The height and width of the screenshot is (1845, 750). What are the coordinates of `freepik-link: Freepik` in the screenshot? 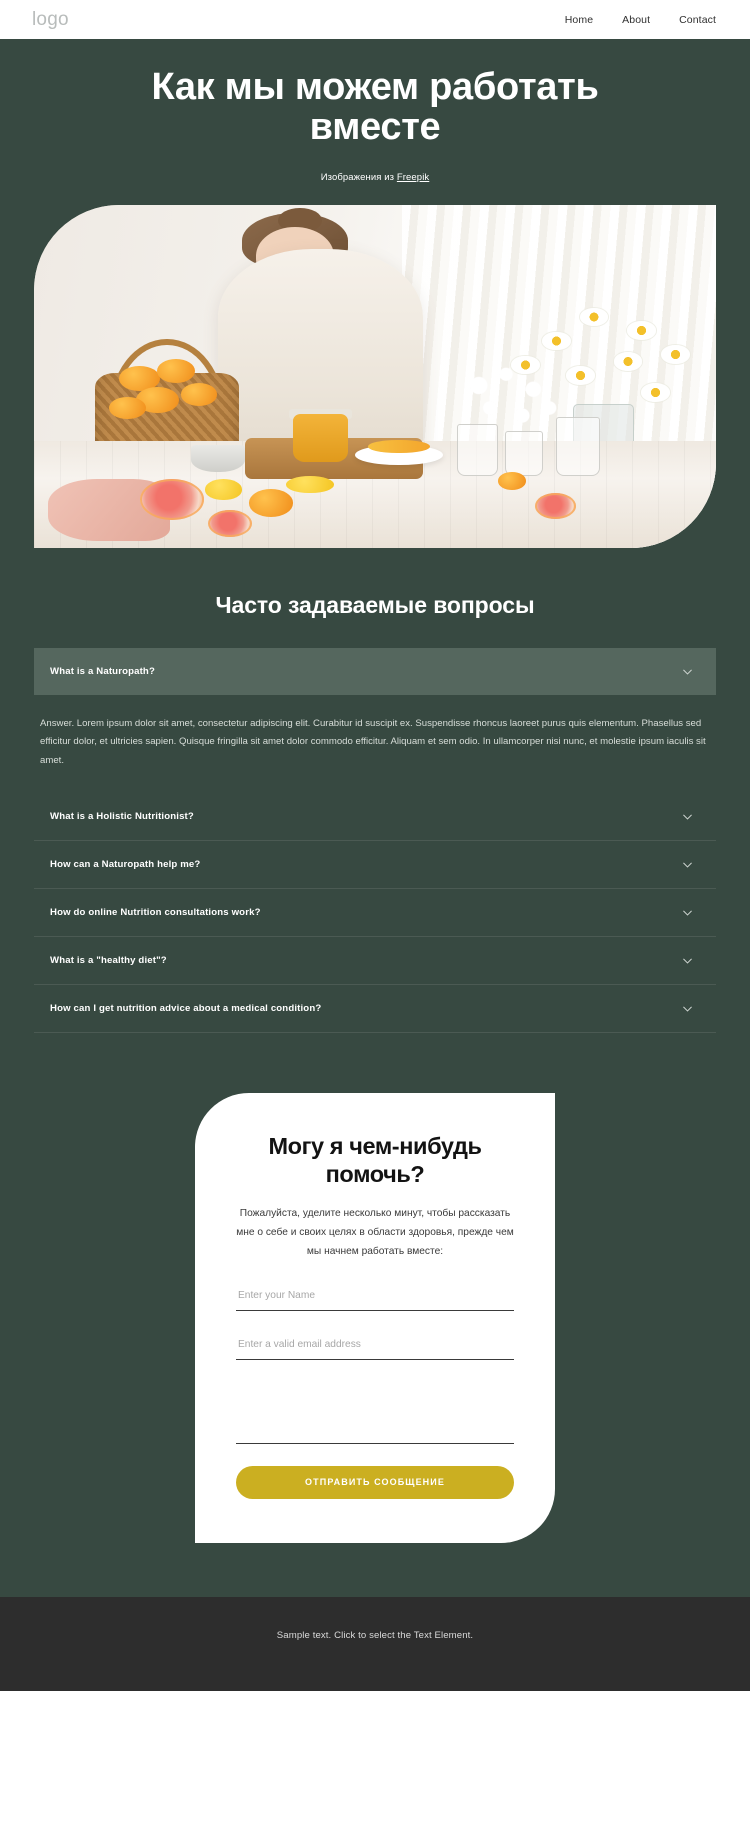 It's located at (413, 177).